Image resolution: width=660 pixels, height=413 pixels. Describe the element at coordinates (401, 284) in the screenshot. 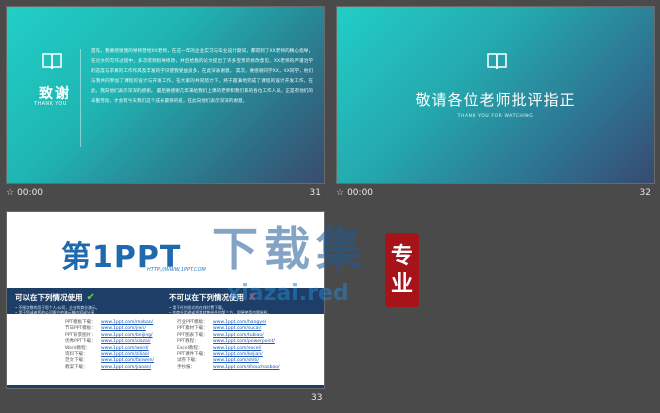

I see `seal-char-bottom: 业` at that location.